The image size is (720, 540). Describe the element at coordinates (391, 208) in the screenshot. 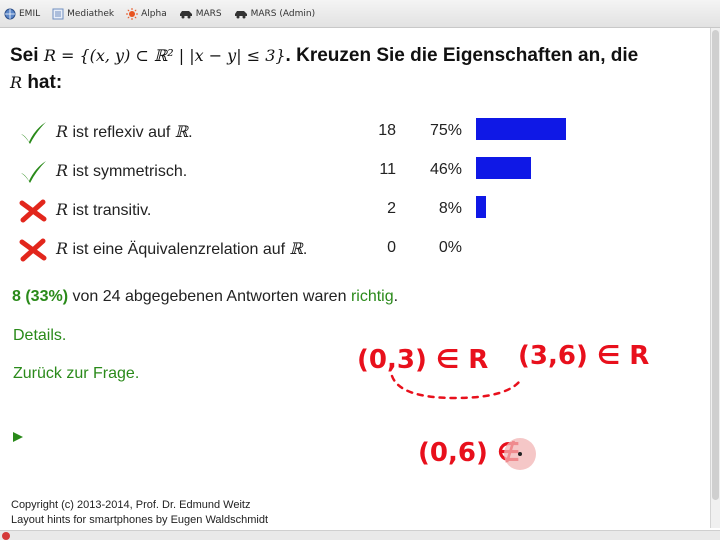

I see `answer-count: 2` at that location.